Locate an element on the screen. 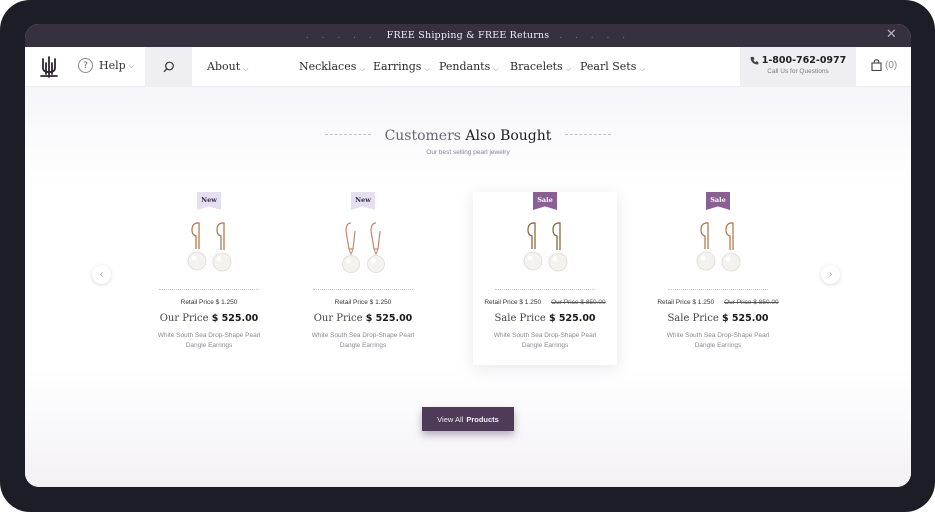 This screenshot has height=512, width=935. carousel-prev-button: ‹ is located at coordinates (101, 274).